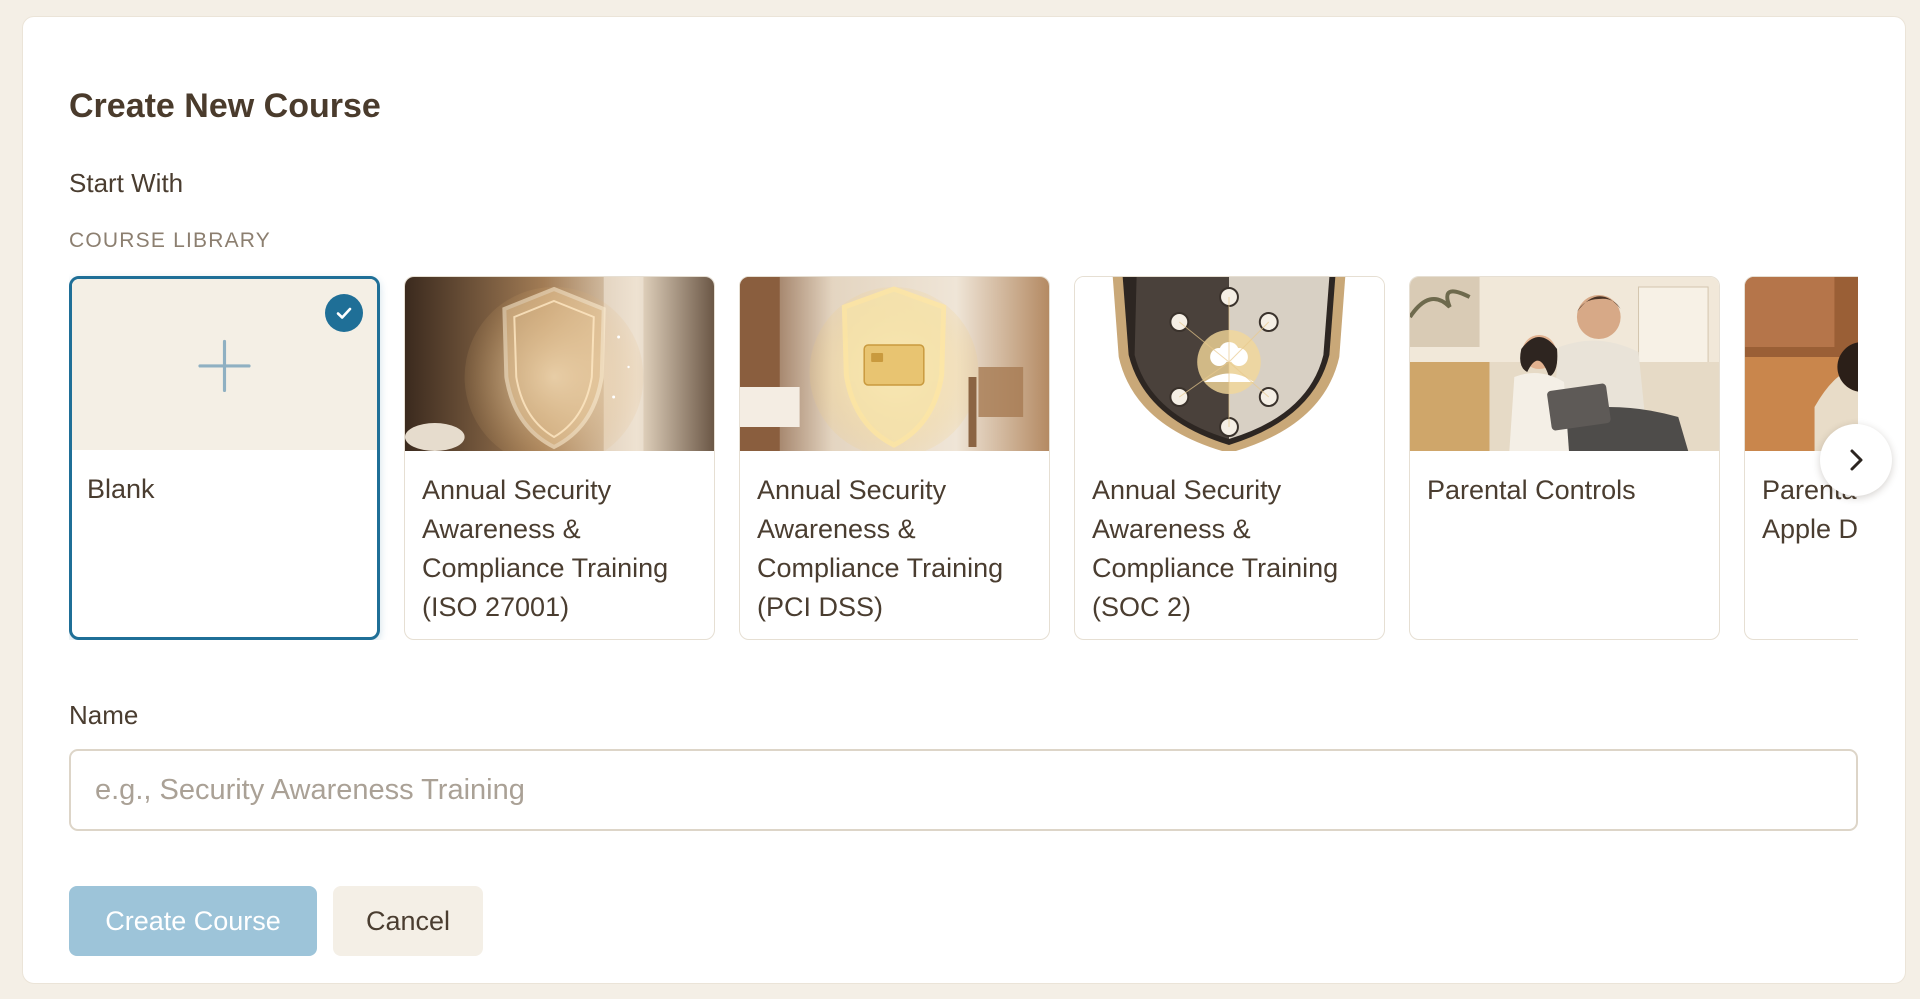  Describe the element at coordinates (225, 106) in the screenshot. I see `dialog-title: Create New Course` at that location.